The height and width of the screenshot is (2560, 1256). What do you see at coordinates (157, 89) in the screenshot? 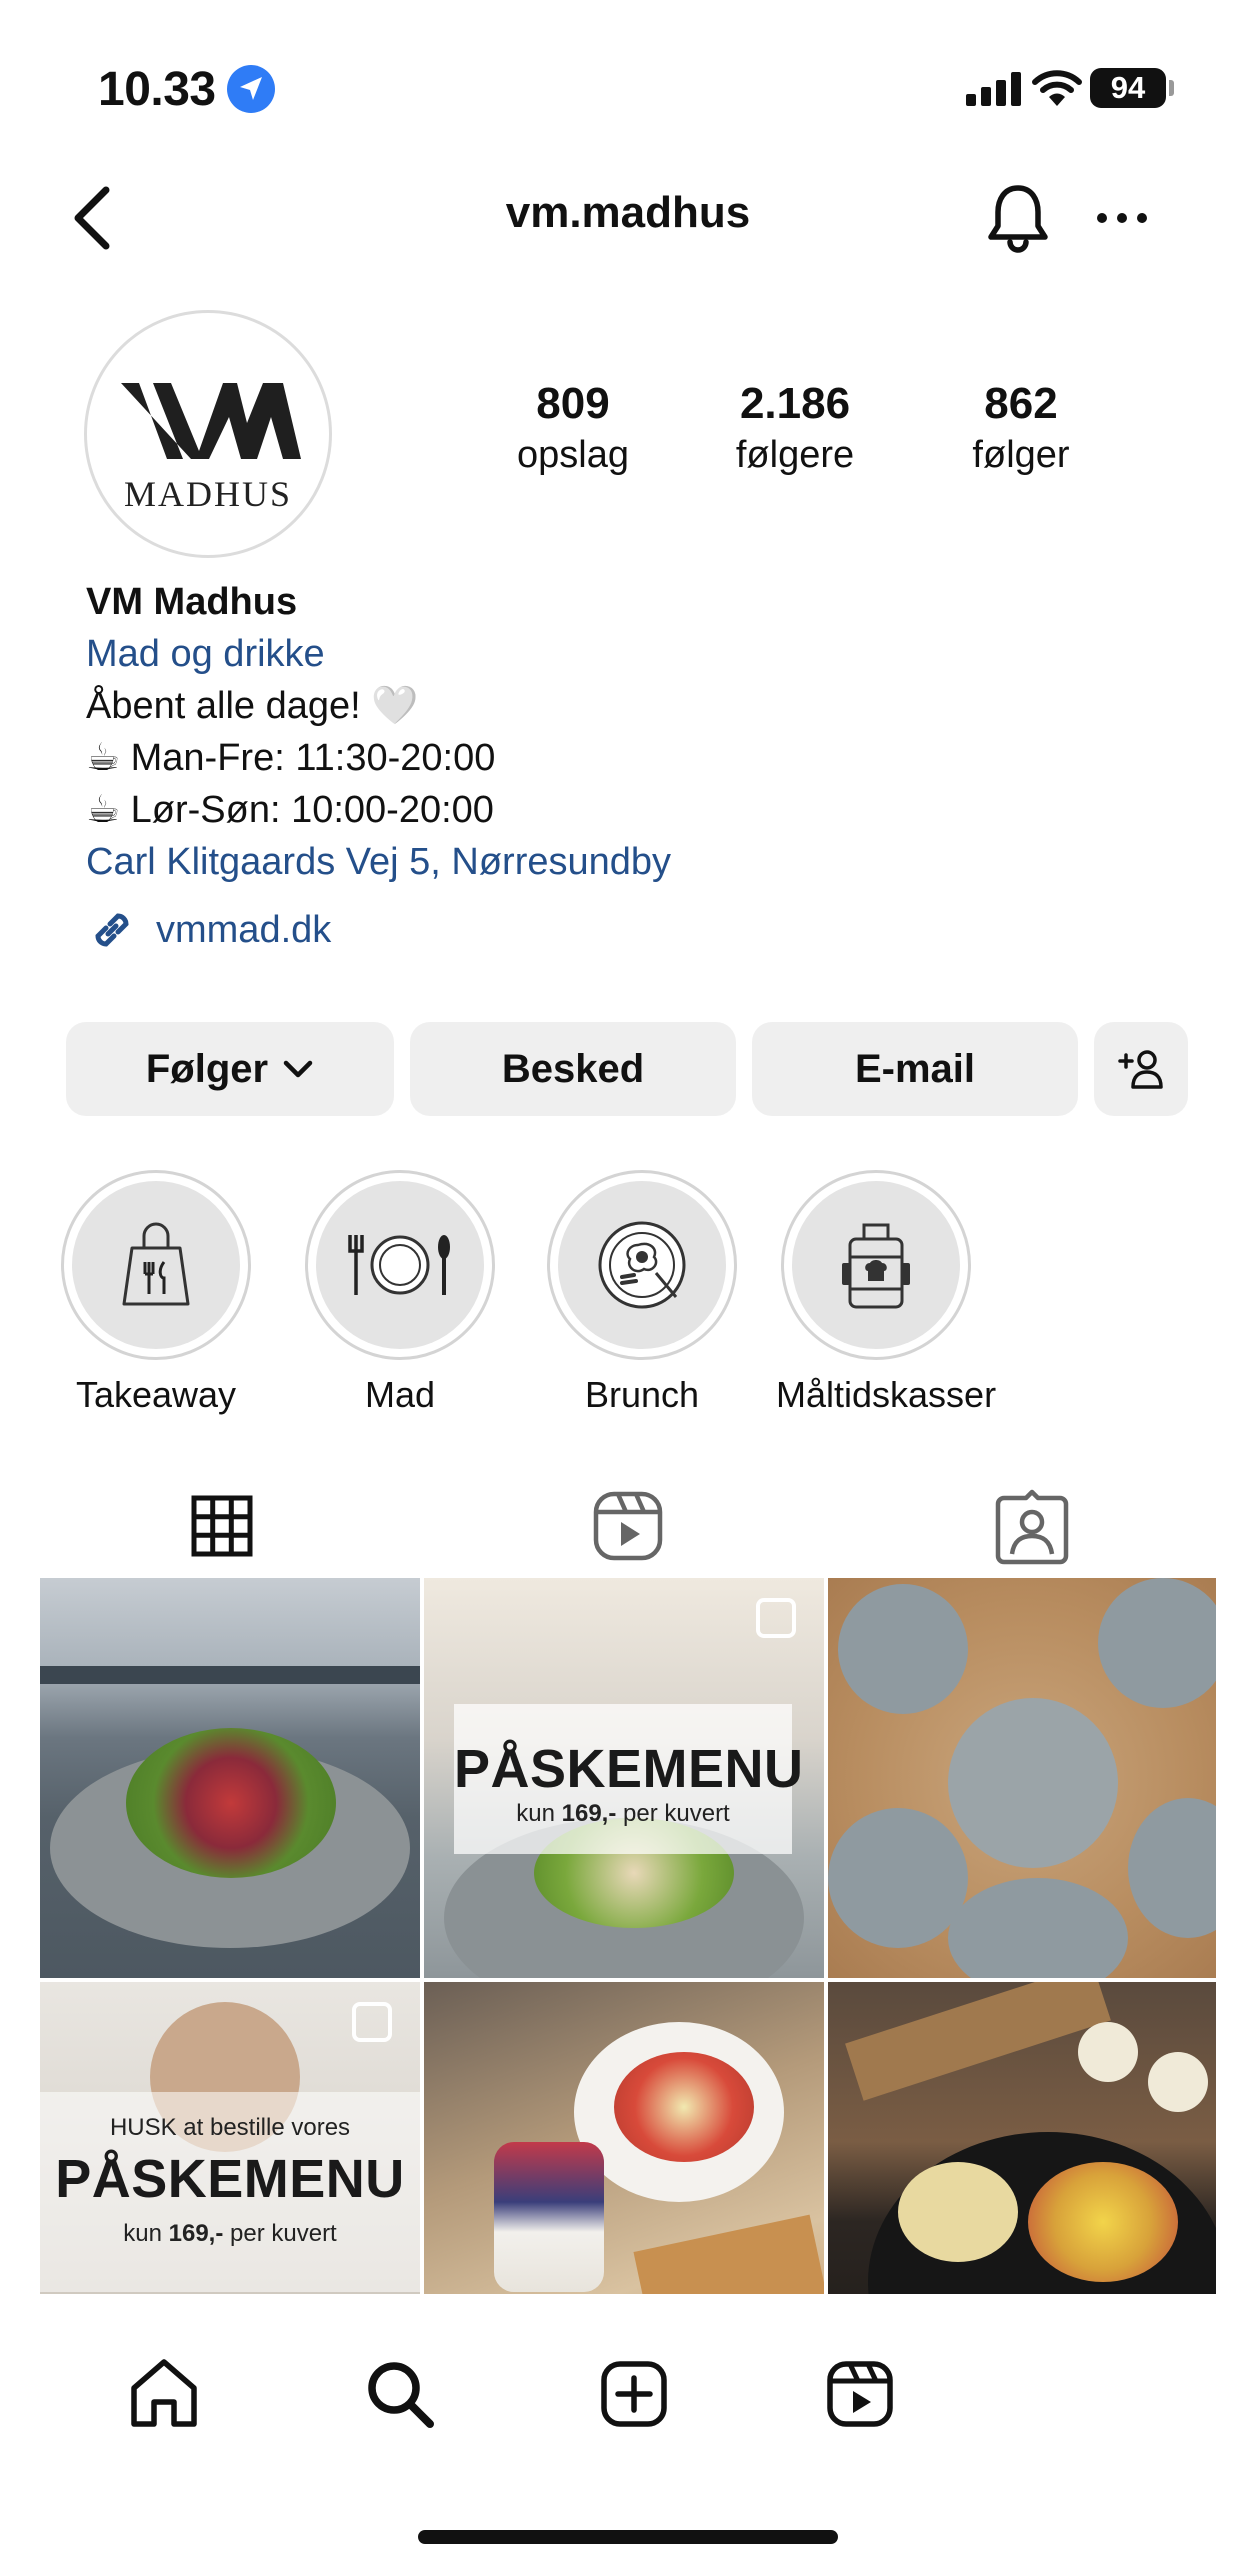
I see `status-time: 10.33` at bounding box center [157, 89].